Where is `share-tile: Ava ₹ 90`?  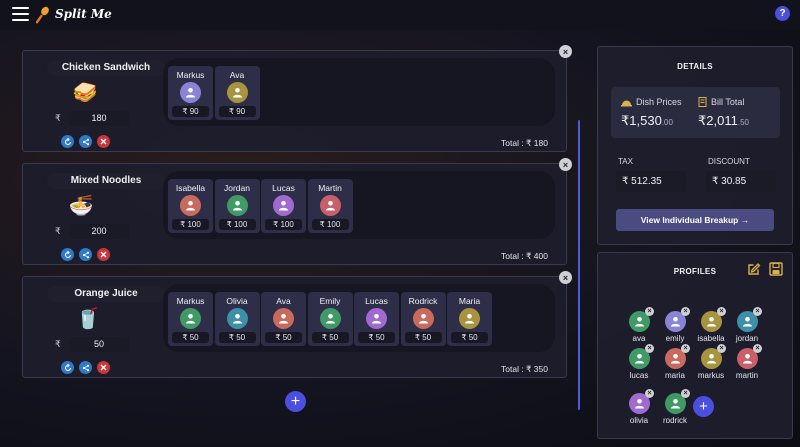 share-tile: Ava ₹ 90 is located at coordinates (237, 93).